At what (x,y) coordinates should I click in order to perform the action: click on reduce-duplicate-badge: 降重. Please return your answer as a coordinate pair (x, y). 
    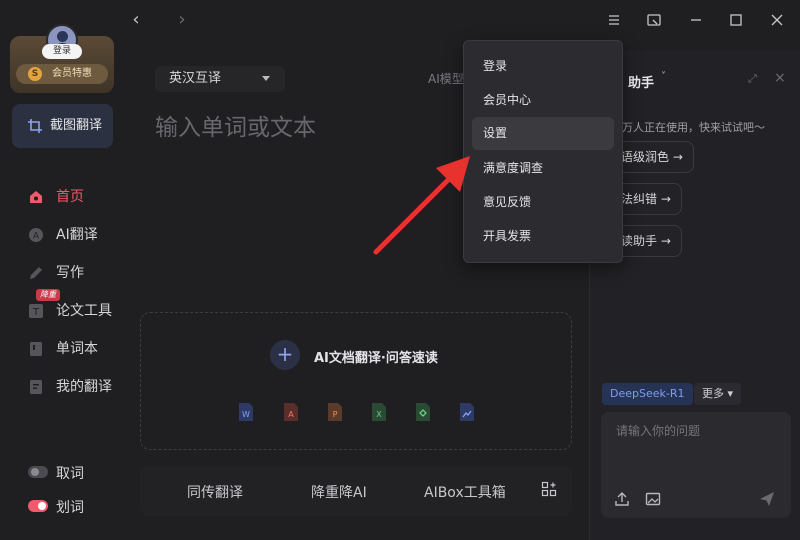
    Looking at the image, I should click on (48, 295).